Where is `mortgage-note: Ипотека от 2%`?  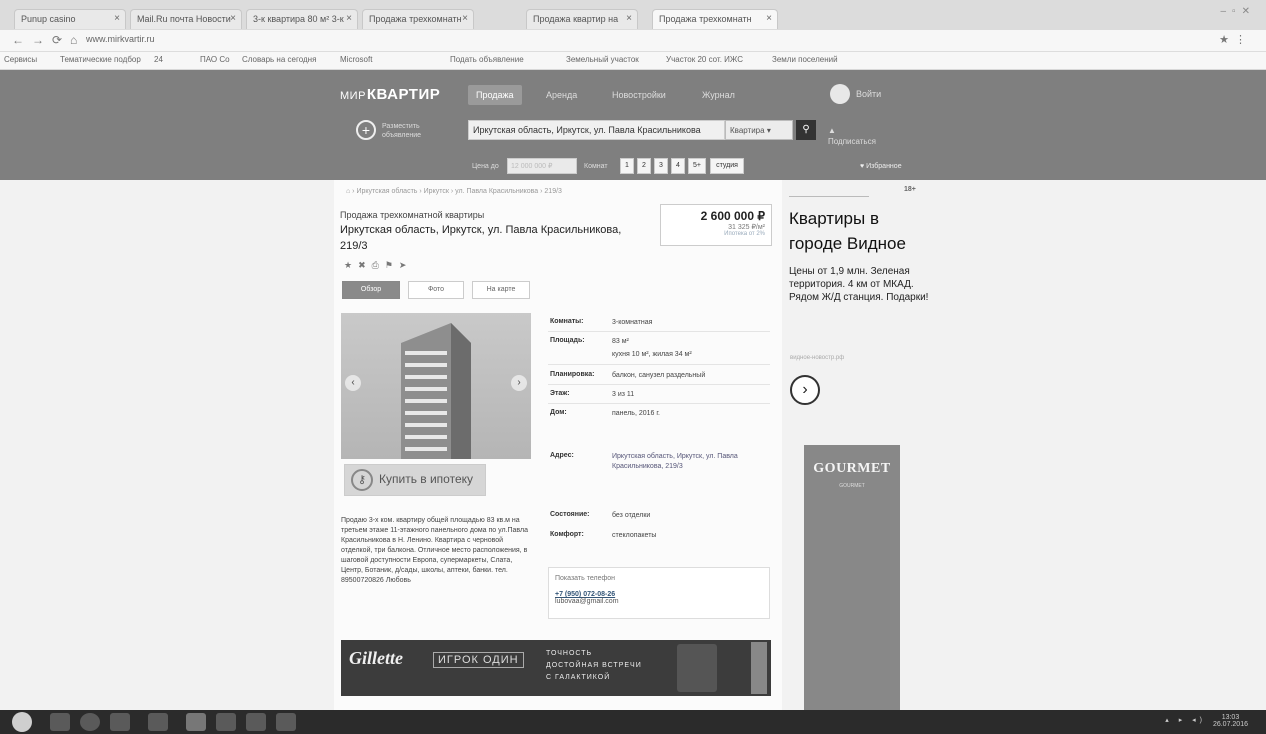 mortgage-note: Ипотека от 2% is located at coordinates (716, 234).